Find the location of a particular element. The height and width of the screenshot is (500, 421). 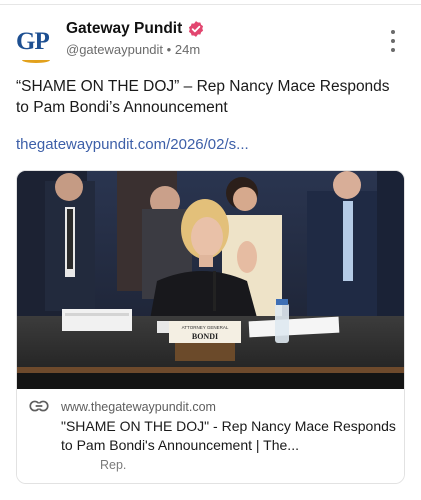

card-description: Rep. is located at coordinates (113, 465).